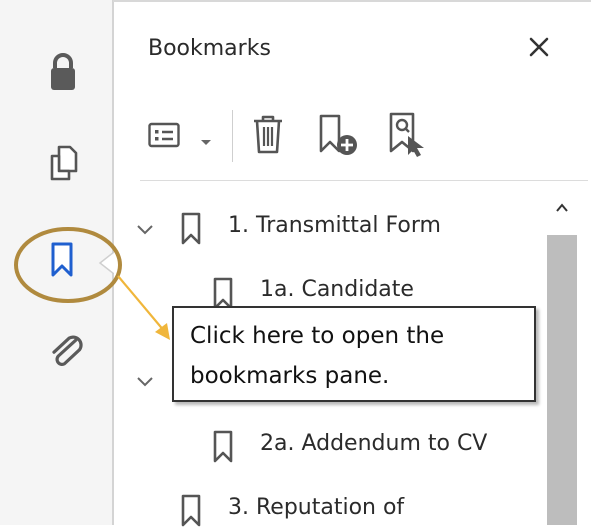 This screenshot has width=591, height=532. I want to click on scroll-up-icon, so click(562, 208).